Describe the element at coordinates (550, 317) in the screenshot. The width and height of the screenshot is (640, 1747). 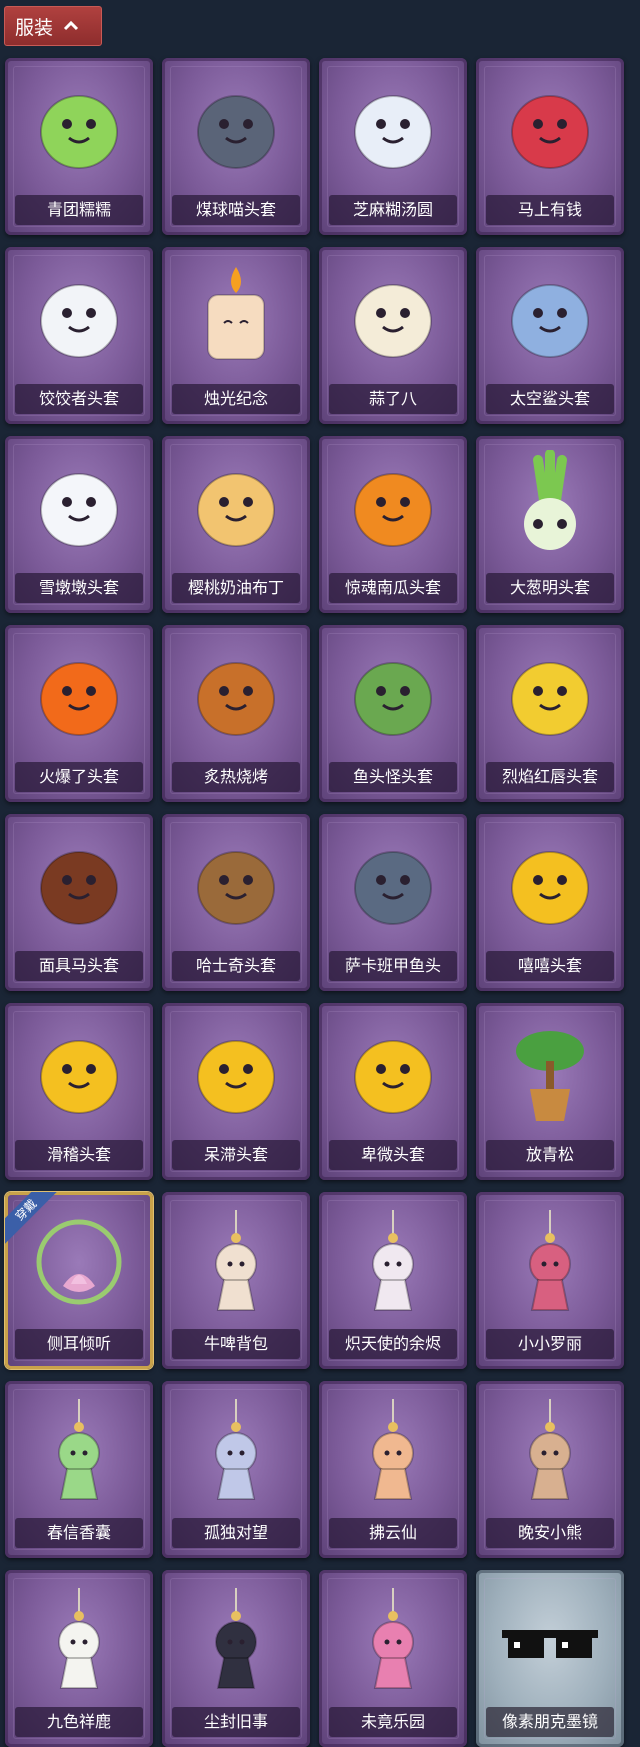
I see `shark-head-icon` at that location.